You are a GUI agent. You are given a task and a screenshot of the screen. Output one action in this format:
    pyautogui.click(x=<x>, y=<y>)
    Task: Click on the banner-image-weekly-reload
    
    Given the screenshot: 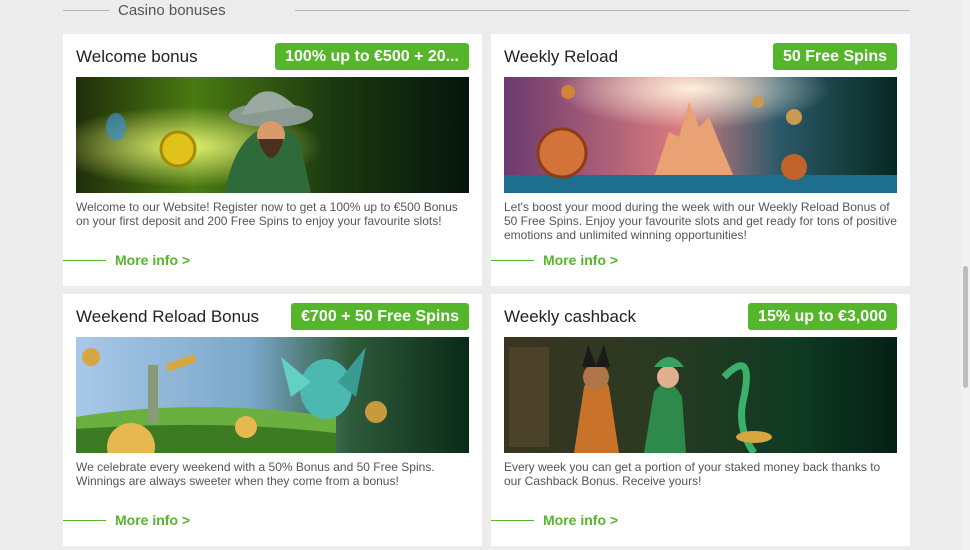 What is the action you would take?
    pyautogui.click(x=700, y=135)
    